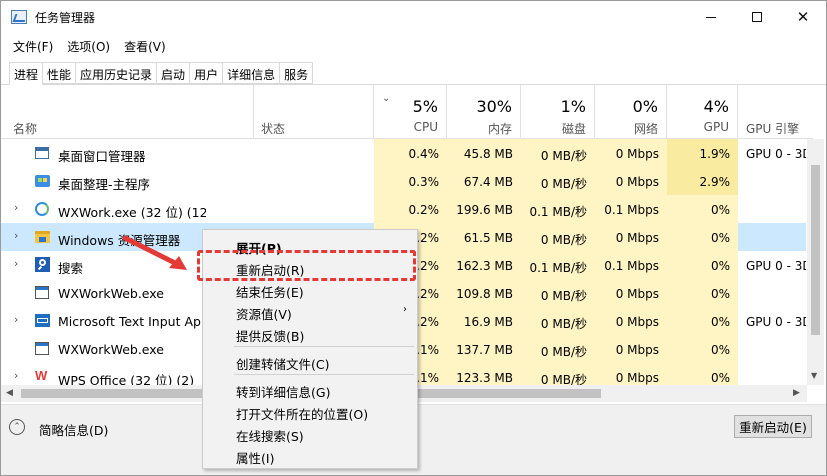 This screenshot has height=476, width=827. I want to click on menu-view: 查看(V), so click(145, 46).